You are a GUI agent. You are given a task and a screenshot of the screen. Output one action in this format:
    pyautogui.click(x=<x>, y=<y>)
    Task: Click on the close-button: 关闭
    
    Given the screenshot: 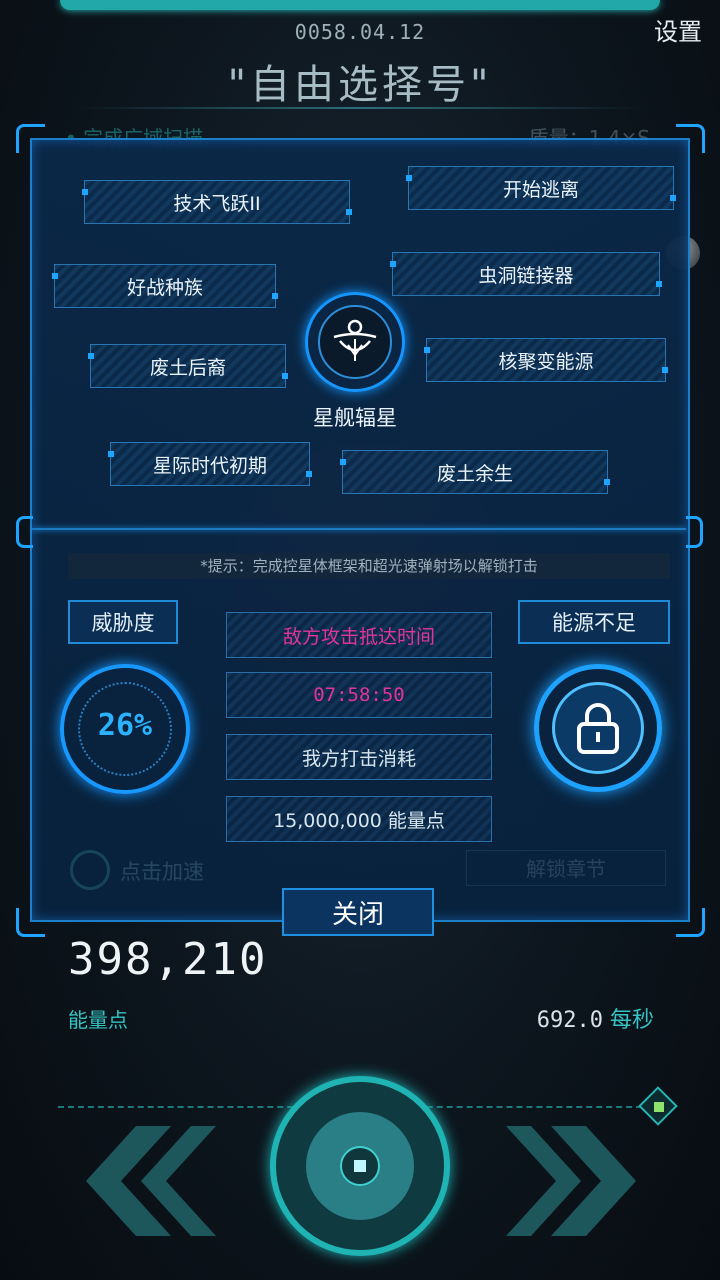 What is the action you would take?
    pyautogui.click(x=358, y=912)
    